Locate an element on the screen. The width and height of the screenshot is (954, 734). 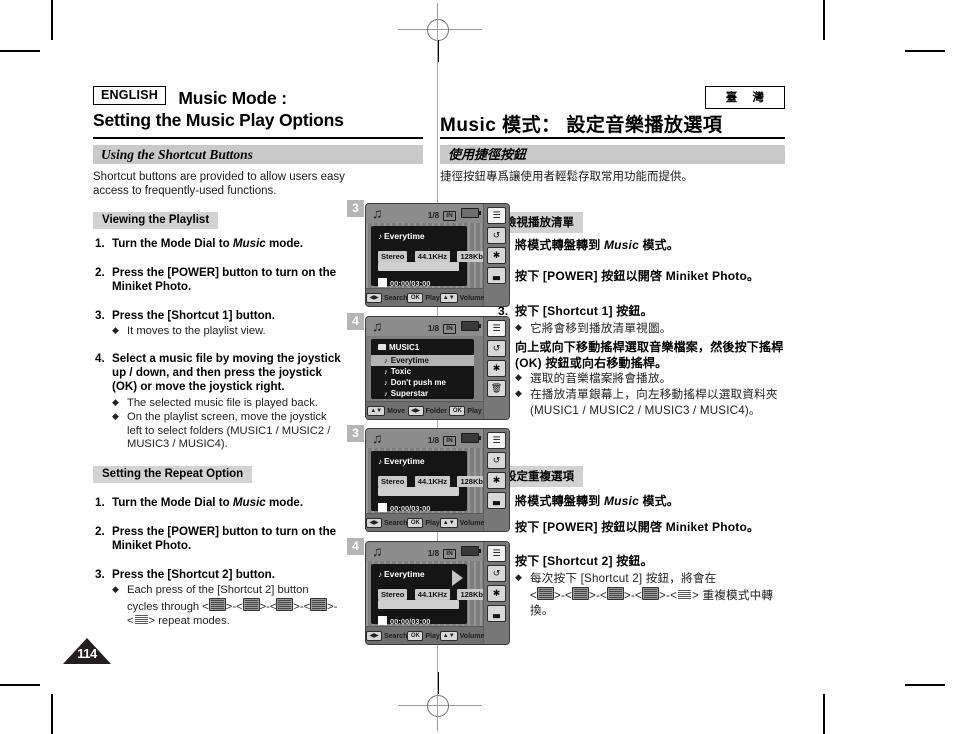
trash-icon: 🗑 is located at coordinates (496, 388).